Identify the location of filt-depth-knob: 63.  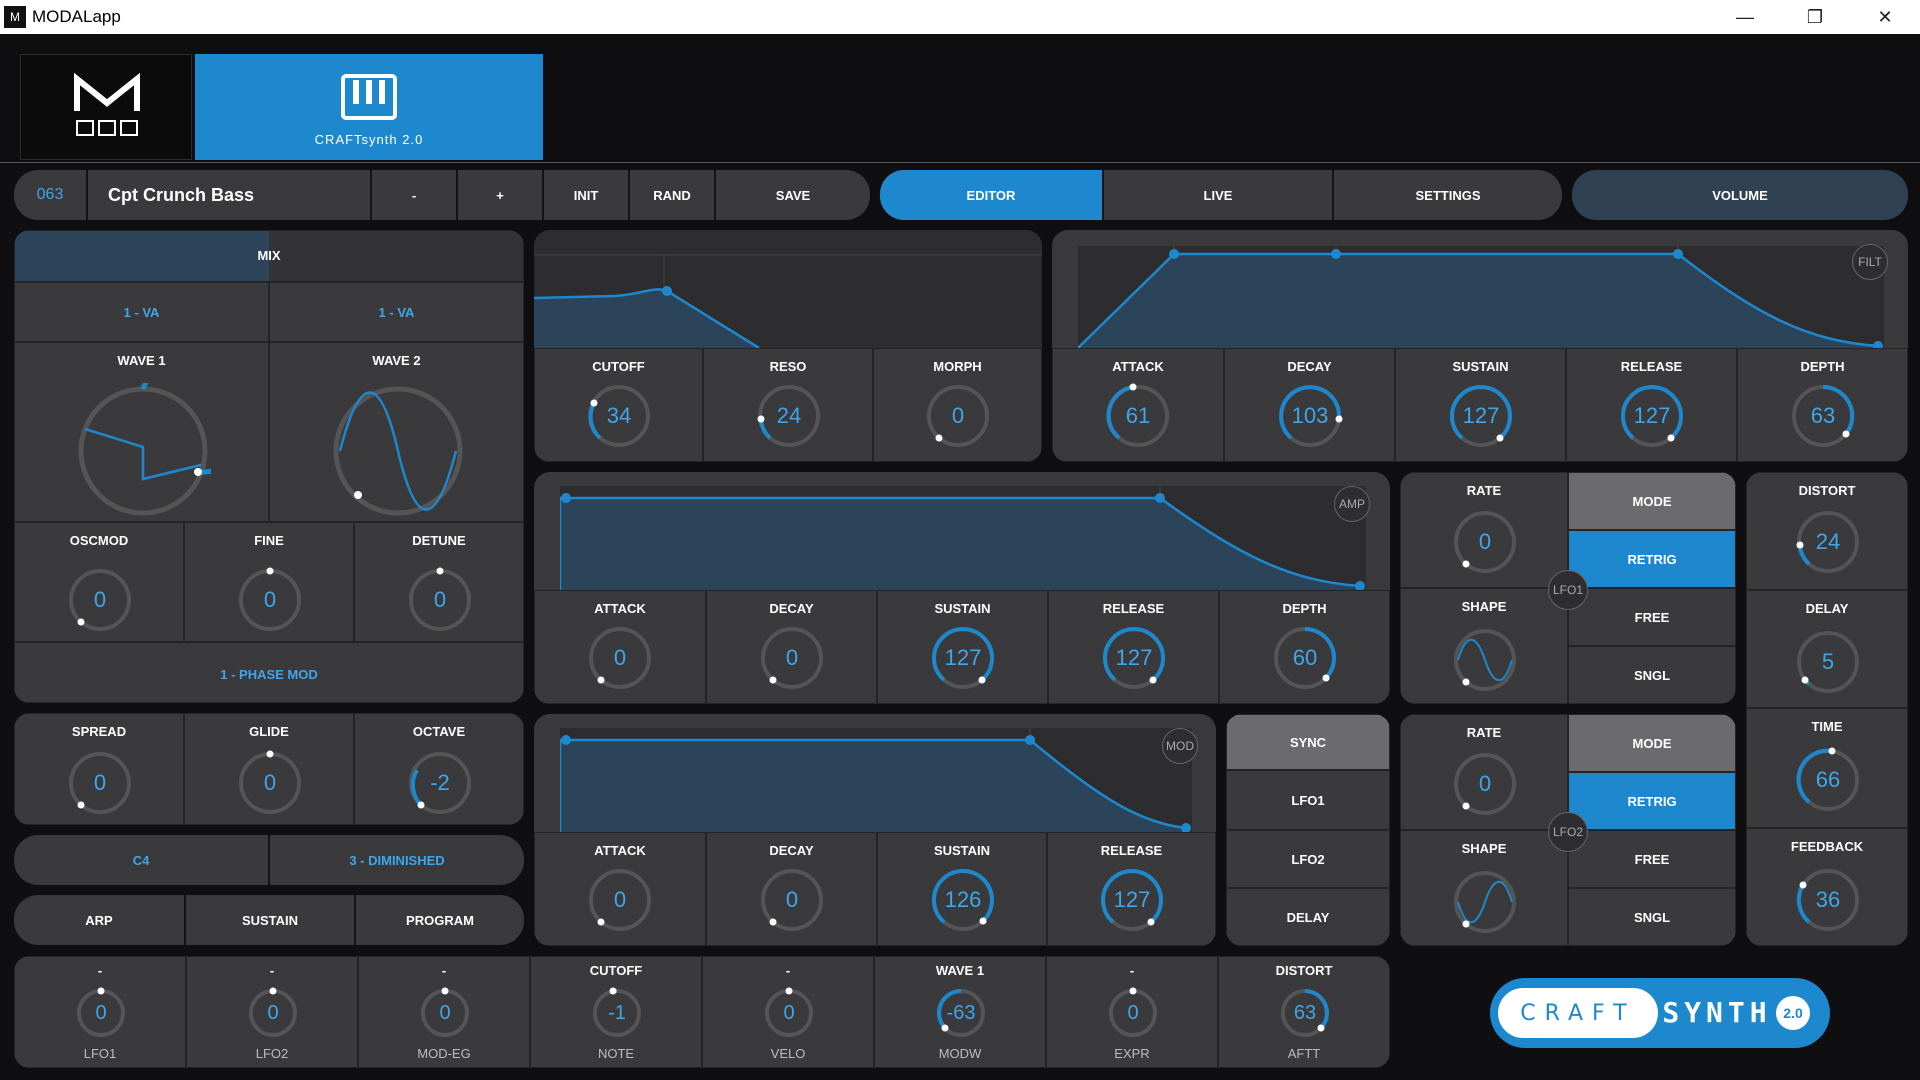
(1823, 416).